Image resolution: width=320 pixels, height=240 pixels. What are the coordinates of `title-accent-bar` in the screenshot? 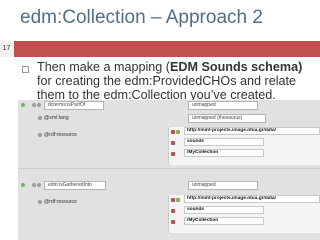 It's located at (160, 49).